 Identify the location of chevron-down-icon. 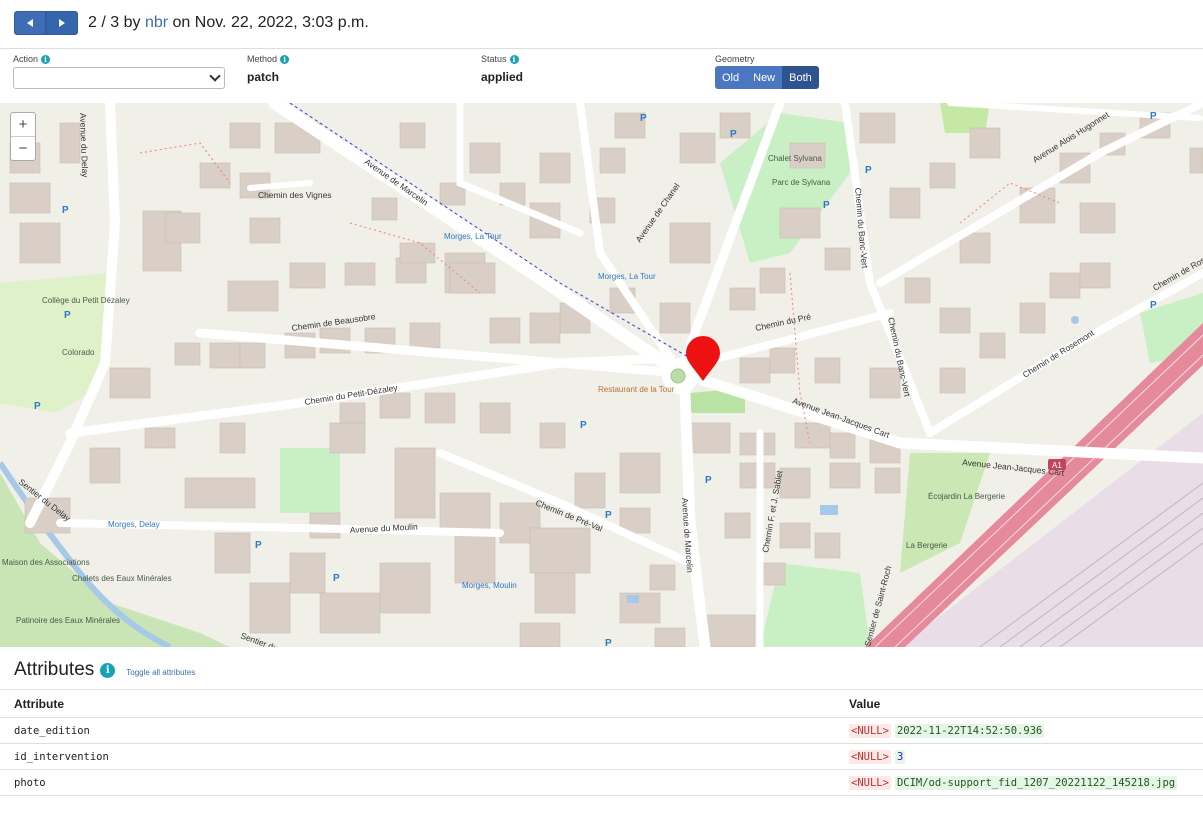
(215, 76).